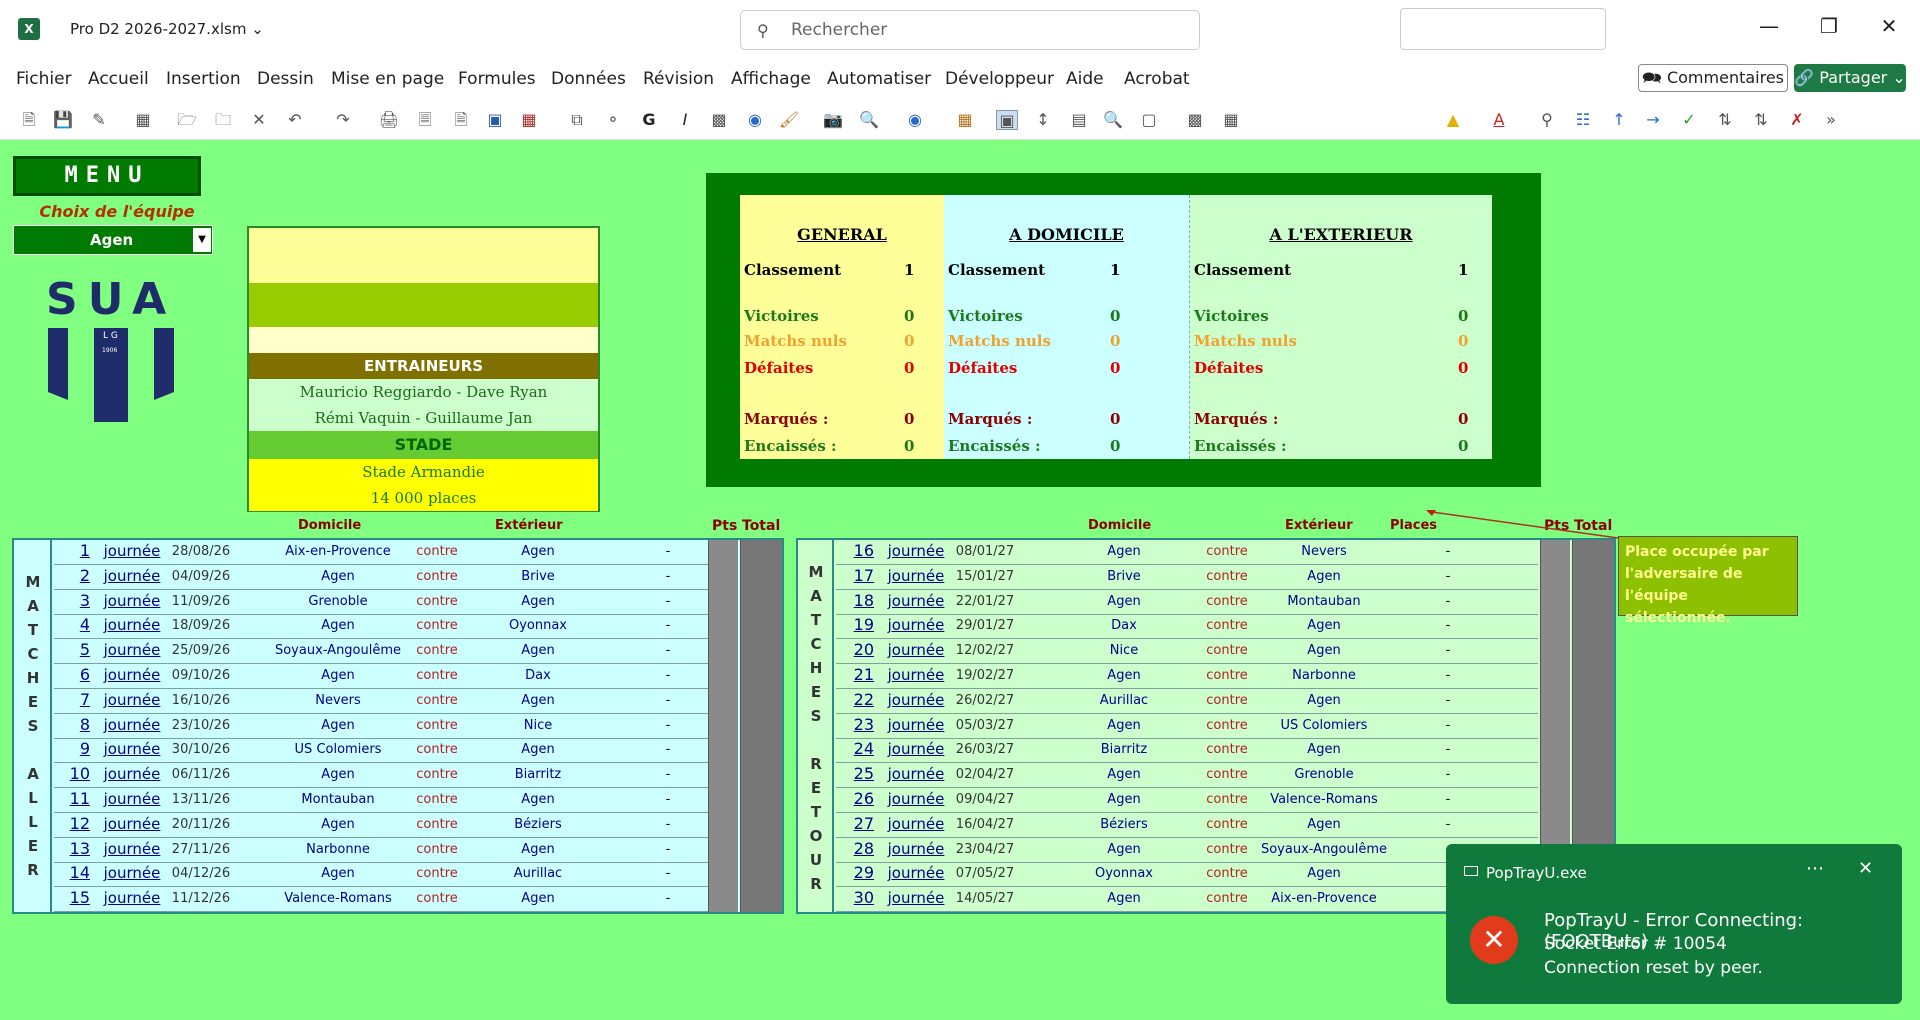  What do you see at coordinates (861, 848) in the screenshot?
I see `journee-number: 28` at bounding box center [861, 848].